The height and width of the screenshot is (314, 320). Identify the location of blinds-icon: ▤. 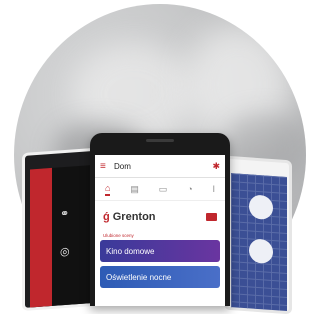
(134, 189).